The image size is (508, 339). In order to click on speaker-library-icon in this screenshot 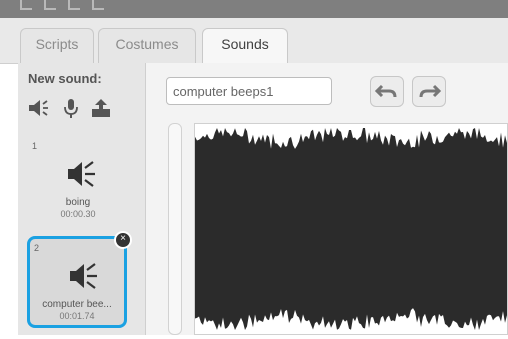, I will do `click(39, 108)`.